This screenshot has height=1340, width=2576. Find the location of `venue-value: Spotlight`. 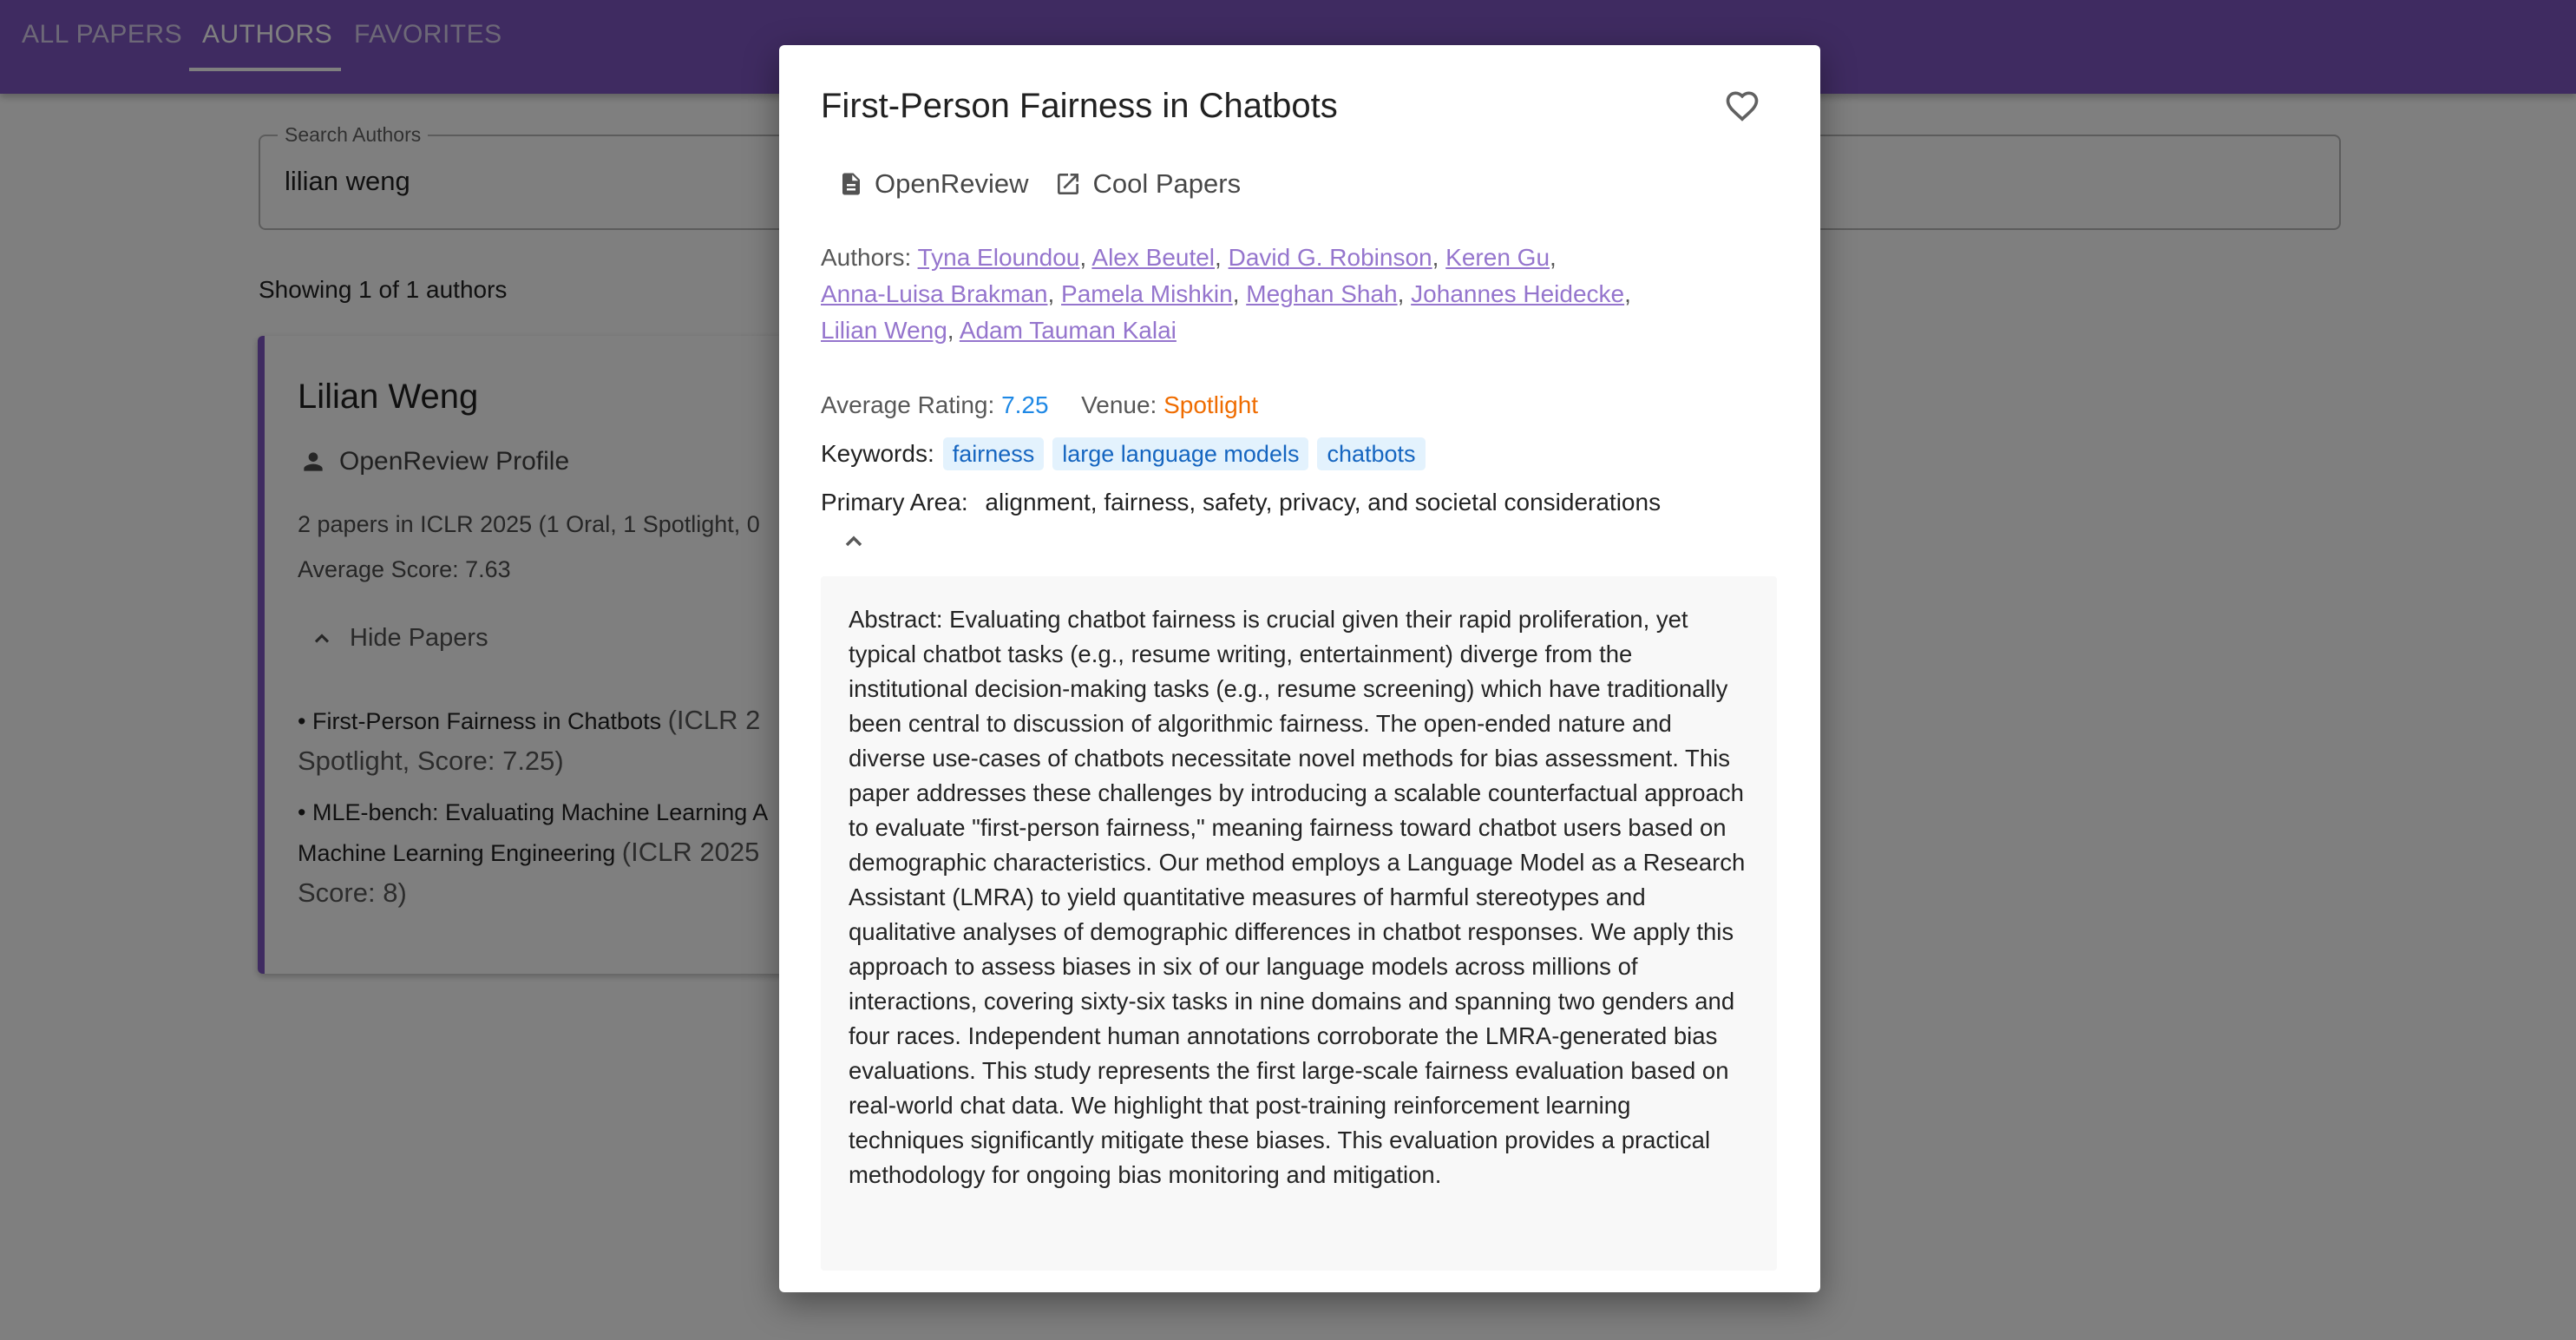

venue-value: Spotlight is located at coordinates (1211, 404).